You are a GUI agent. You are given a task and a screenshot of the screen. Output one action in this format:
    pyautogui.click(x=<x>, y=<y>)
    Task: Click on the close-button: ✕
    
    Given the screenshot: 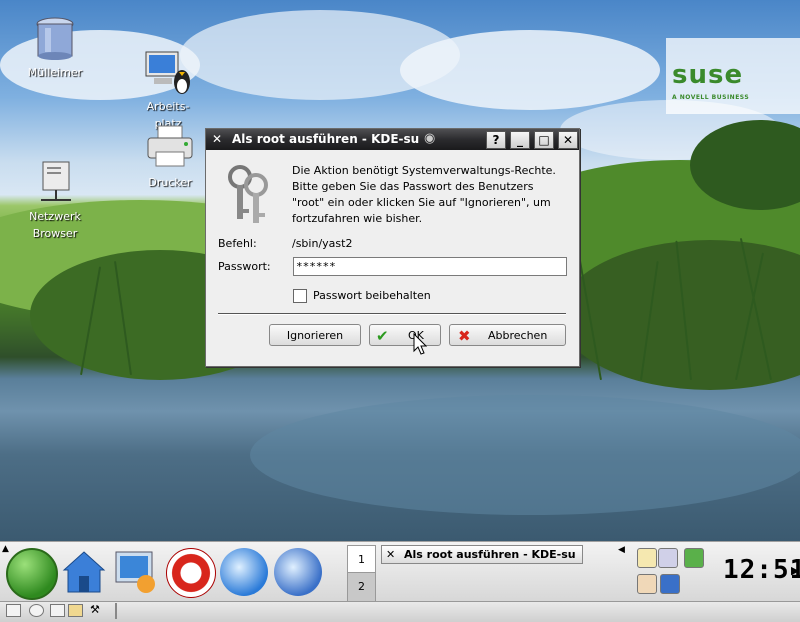 What is the action you would take?
    pyautogui.click(x=568, y=140)
    